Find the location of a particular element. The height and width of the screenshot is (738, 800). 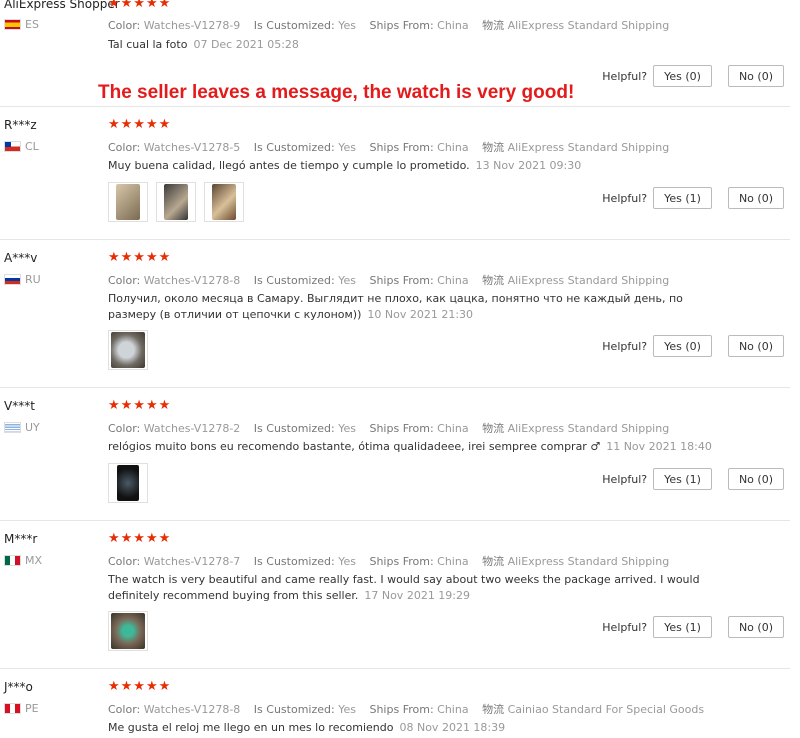

review-date: 10 Nov 2021 21:30 is located at coordinates (420, 314).